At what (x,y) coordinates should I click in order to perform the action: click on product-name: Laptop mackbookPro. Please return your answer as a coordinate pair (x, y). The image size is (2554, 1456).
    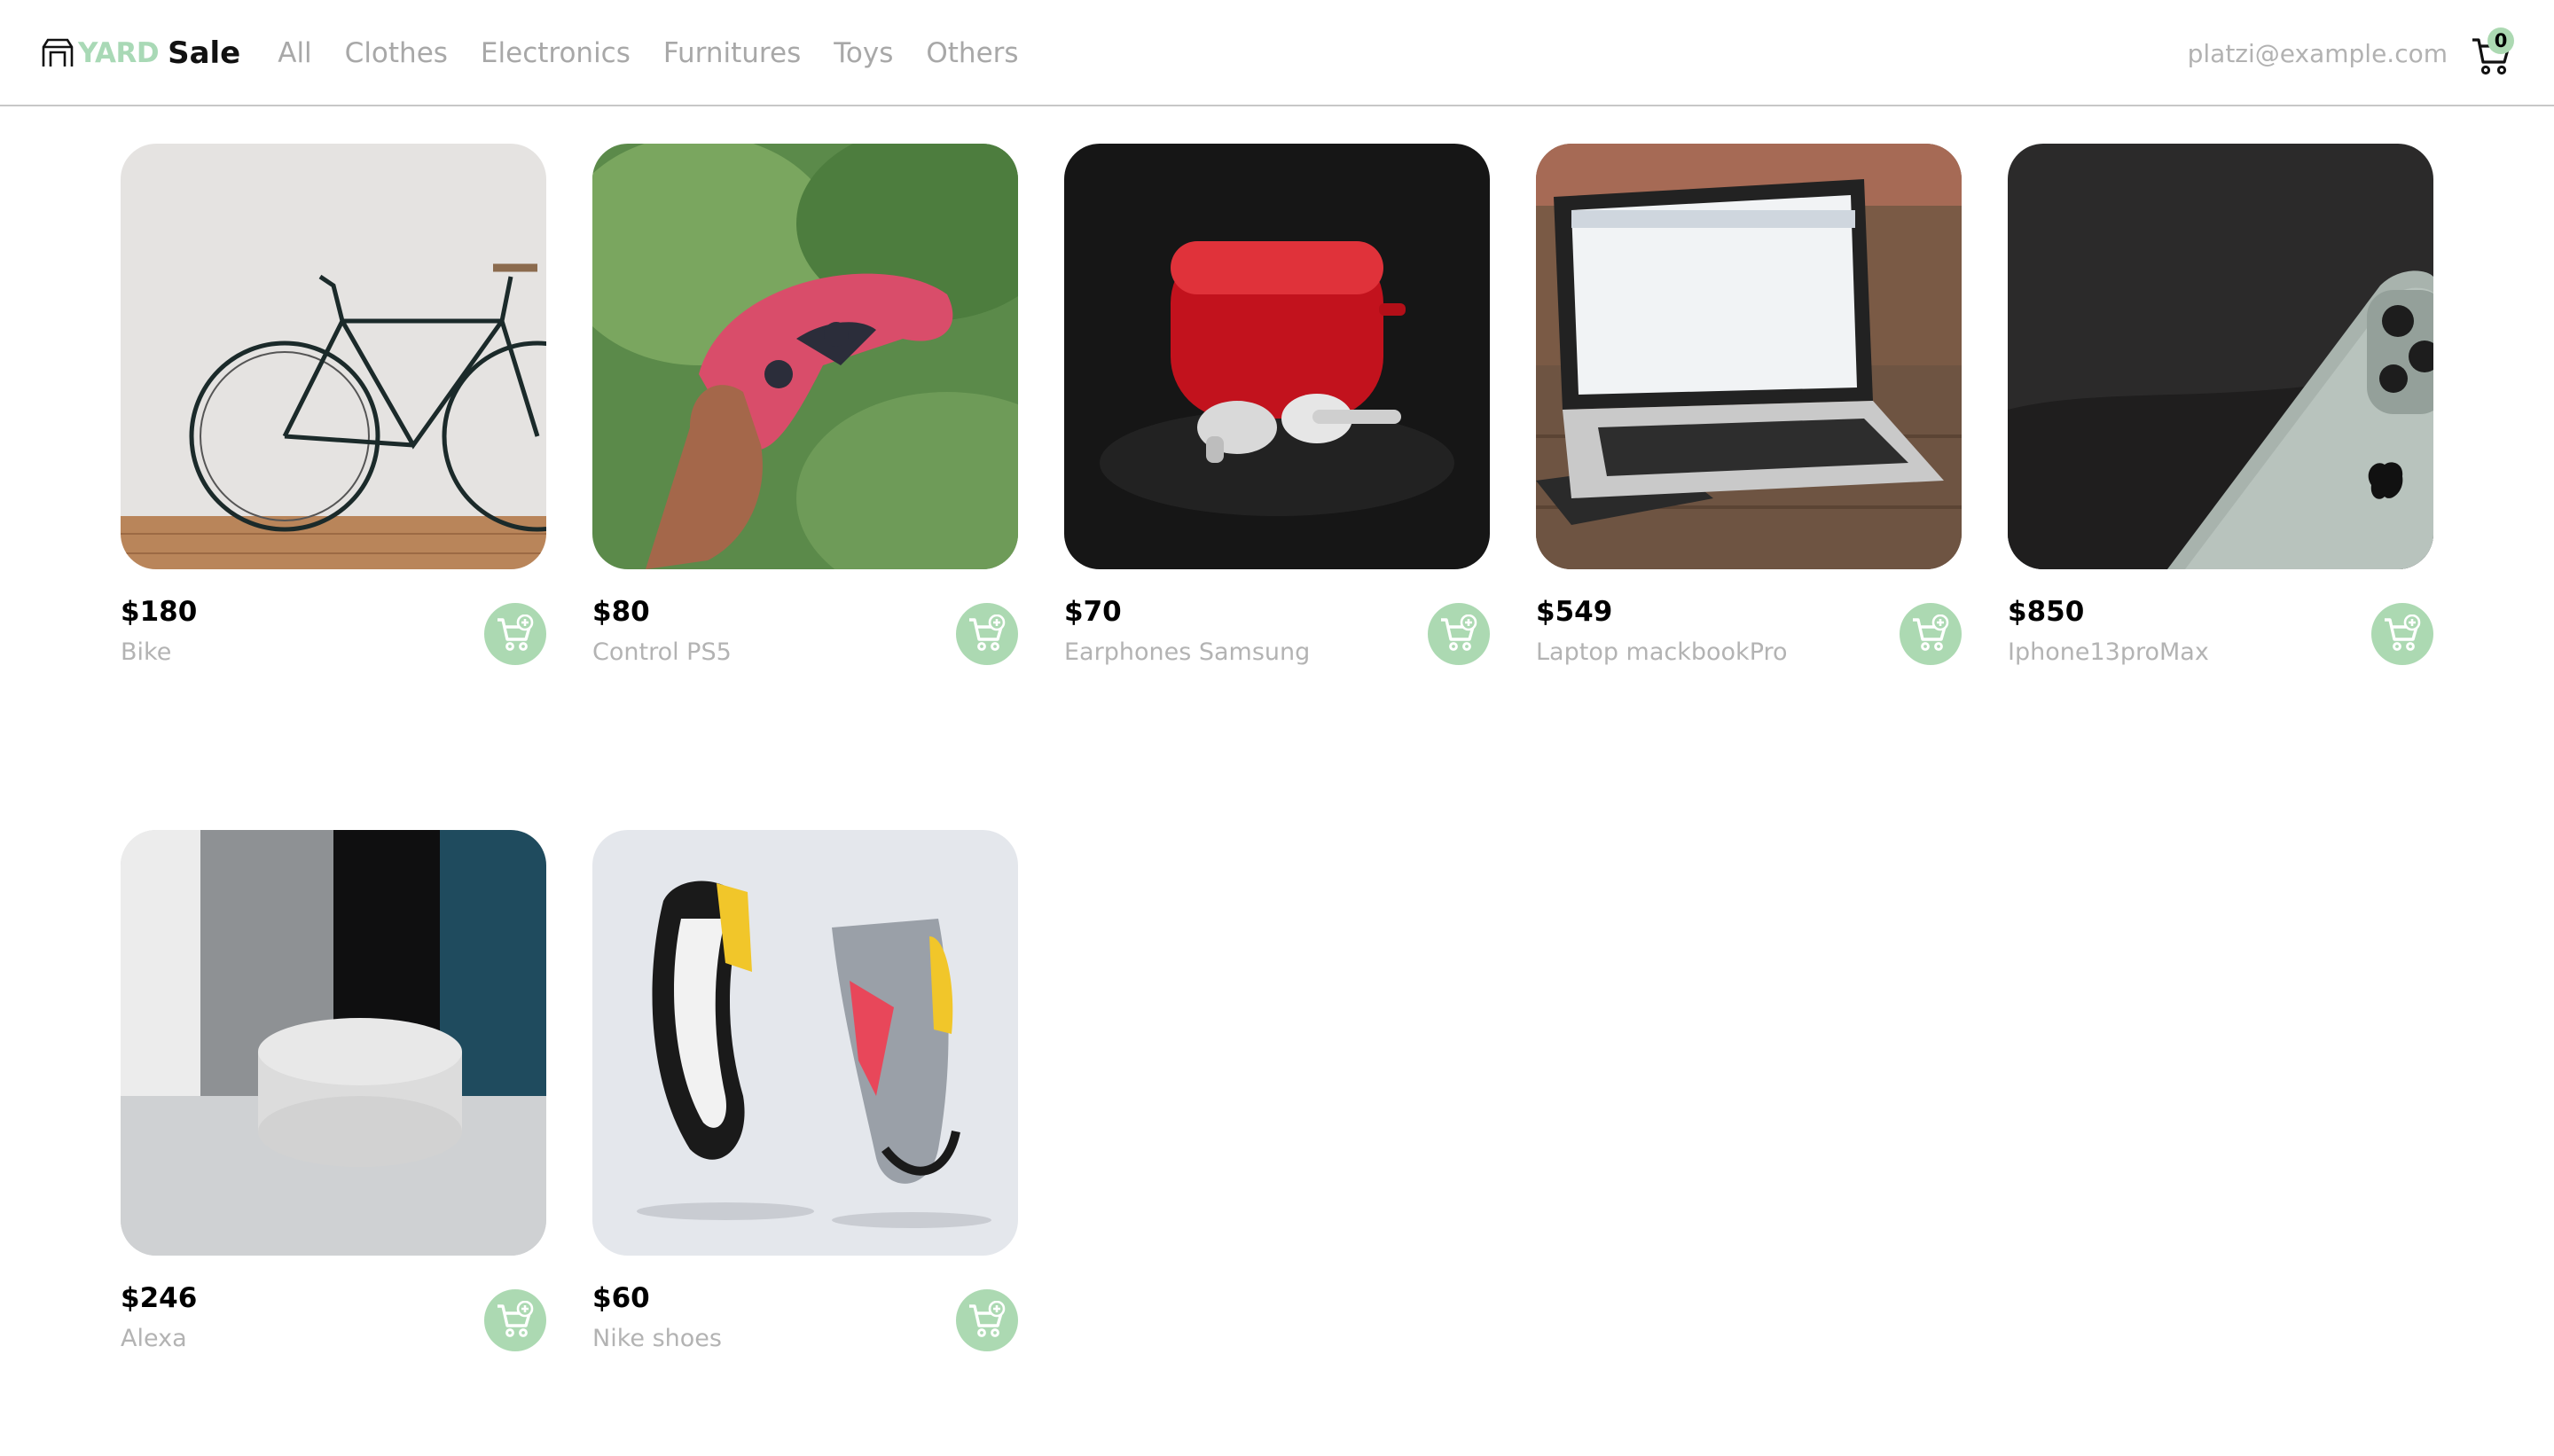
    Looking at the image, I should click on (1662, 652).